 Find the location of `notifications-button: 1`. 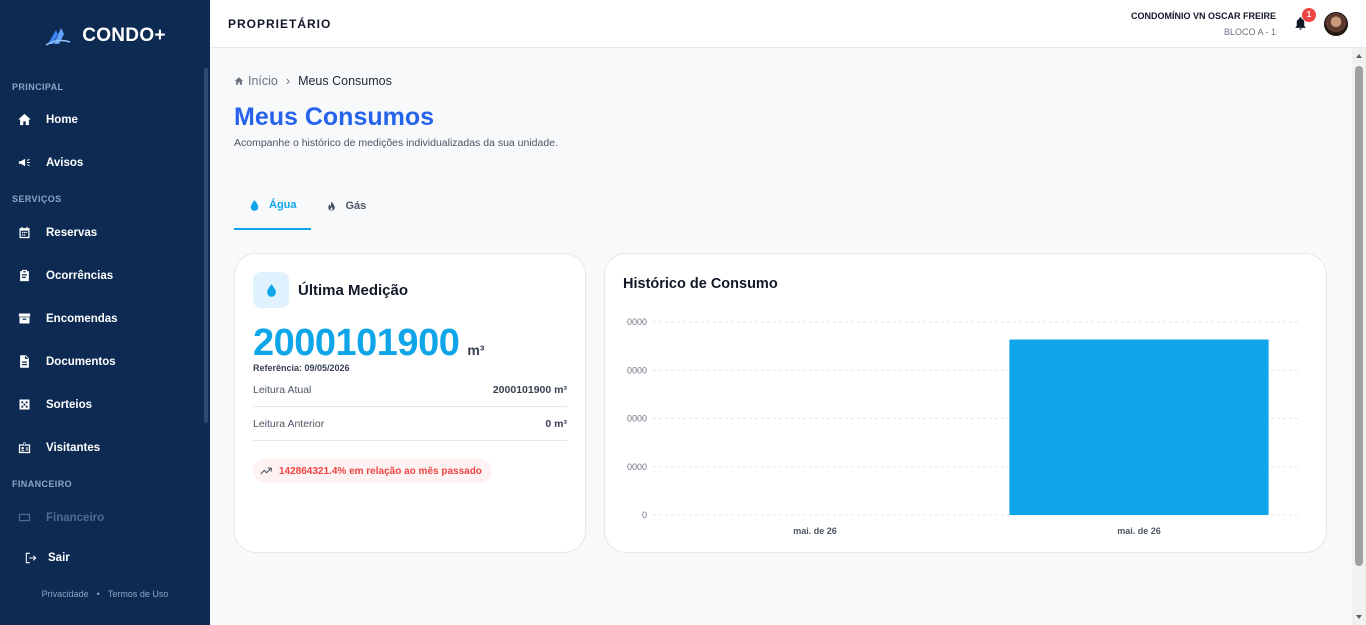

notifications-button: 1 is located at coordinates (1303, 20).